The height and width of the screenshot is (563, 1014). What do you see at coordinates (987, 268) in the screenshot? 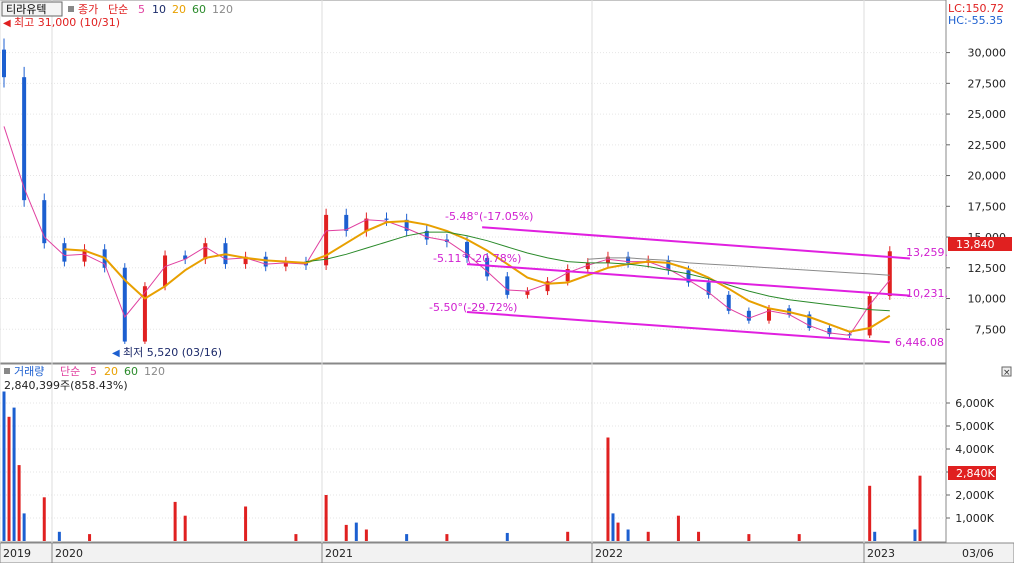
I see `price-tick-label: 12,500` at bounding box center [987, 268].